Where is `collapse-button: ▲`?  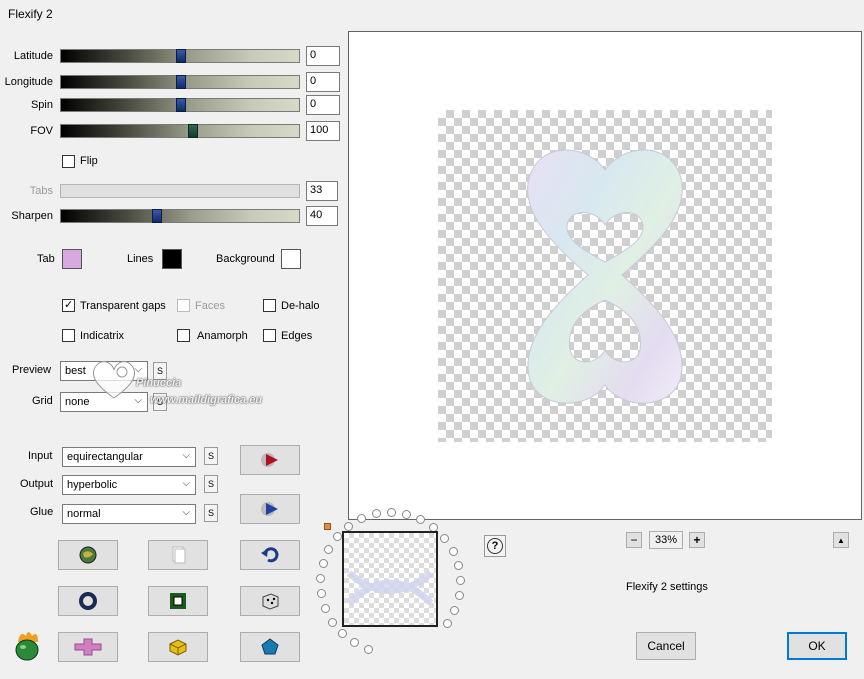 collapse-button: ▲ is located at coordinates (841, 540).